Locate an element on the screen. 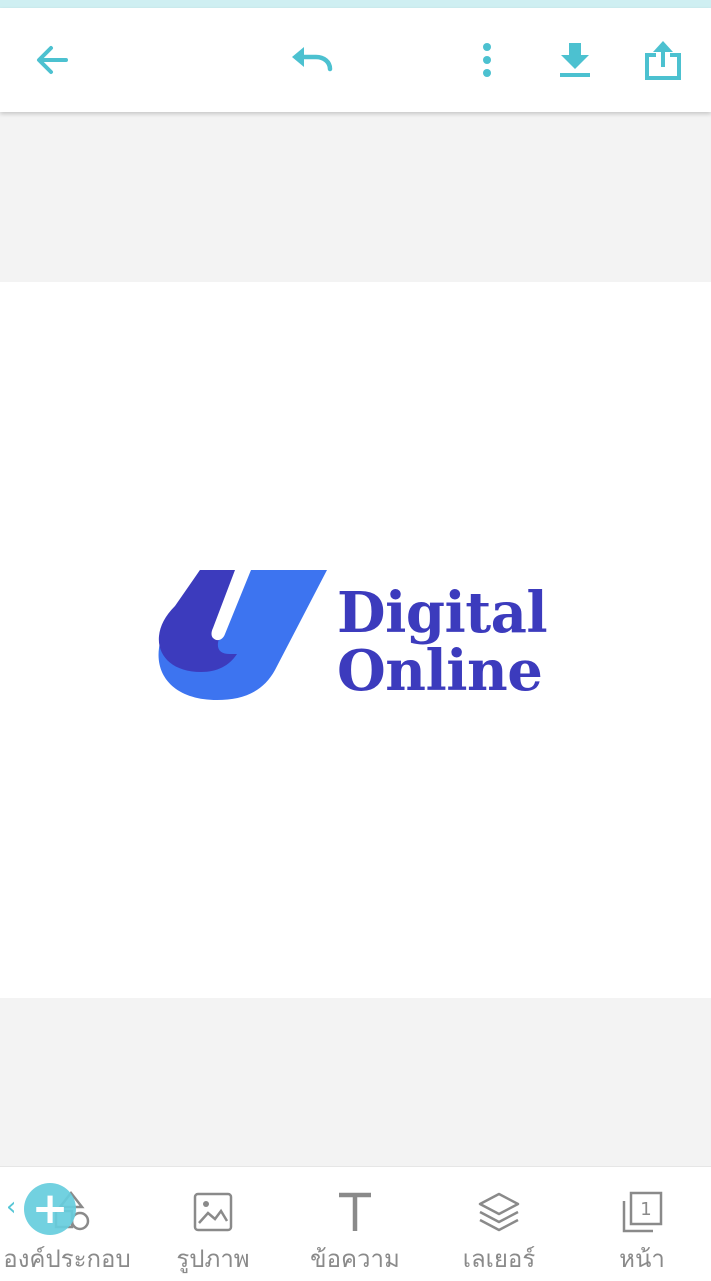  undo-icon is located at coordinates (312, 59).